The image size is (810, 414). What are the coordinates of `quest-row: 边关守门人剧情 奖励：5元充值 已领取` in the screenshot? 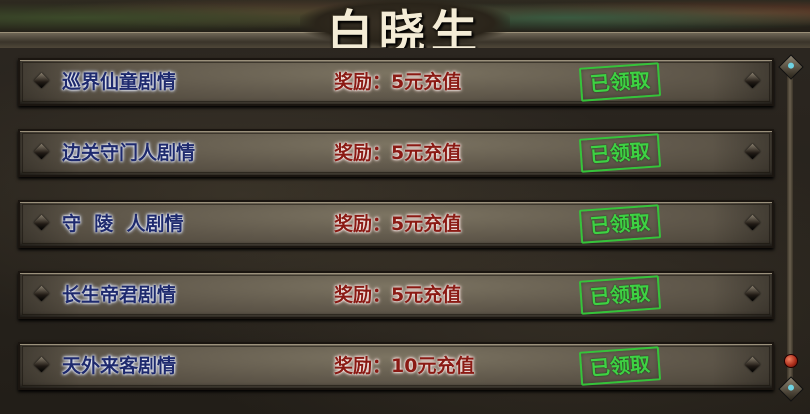 It's located at (396, 153).